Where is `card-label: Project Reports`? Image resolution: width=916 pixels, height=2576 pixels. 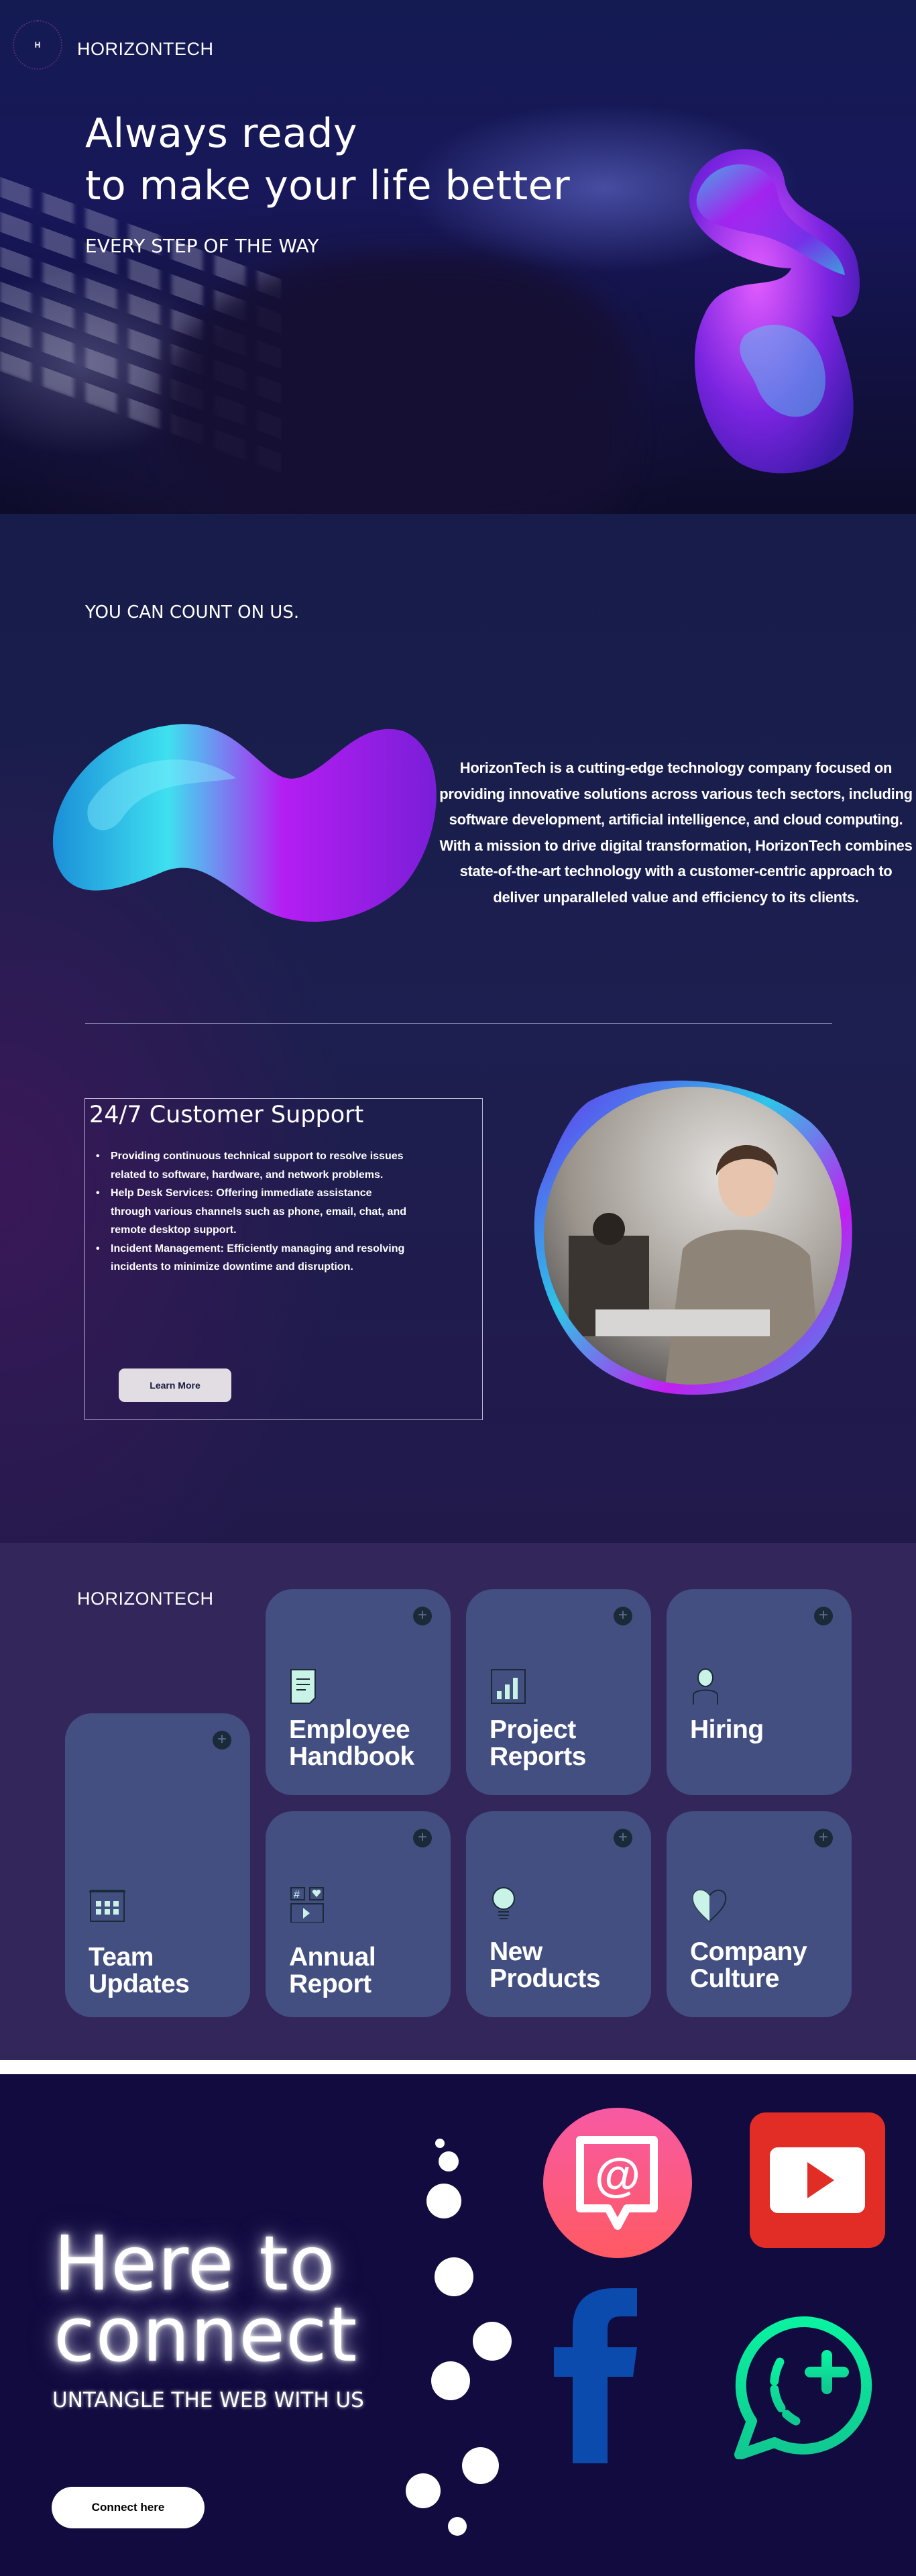 card-label: Project Reports is located at coordinates (538, 1743).